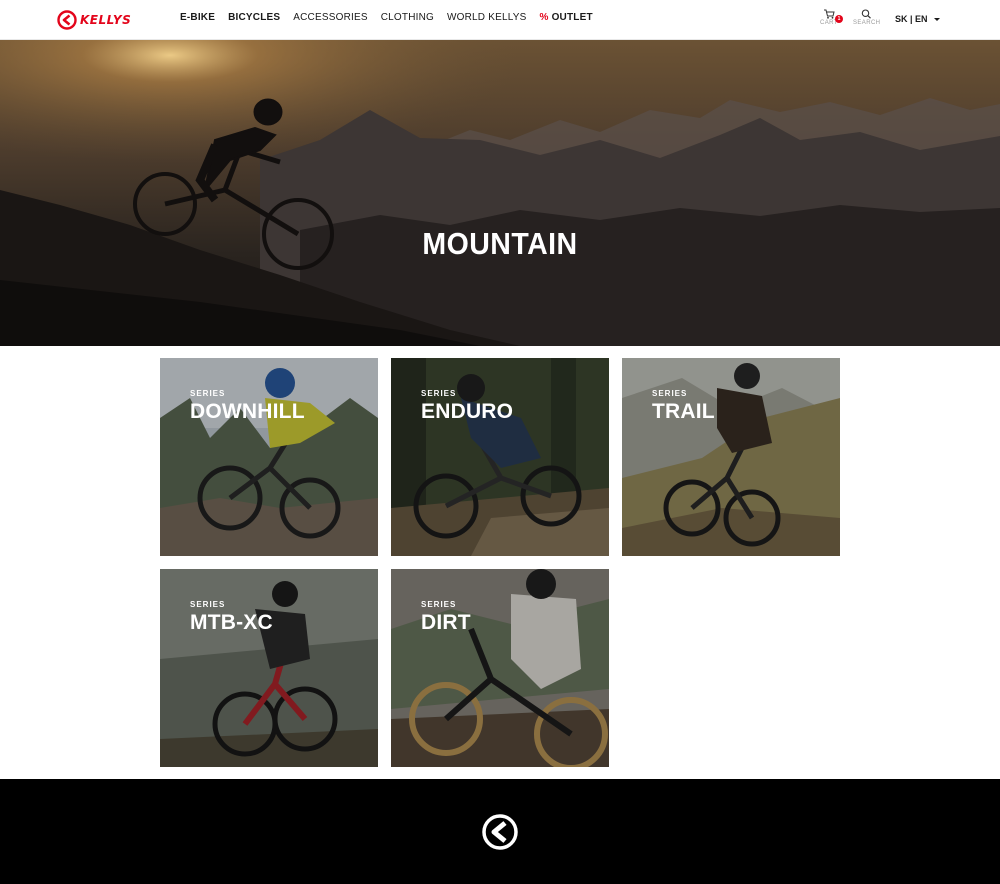 The width and height of the screenshot is (1000, 884). Describe the element at coordinates (839, 19) in the screenshot. I see `cart-count-badge: 1` at that location.